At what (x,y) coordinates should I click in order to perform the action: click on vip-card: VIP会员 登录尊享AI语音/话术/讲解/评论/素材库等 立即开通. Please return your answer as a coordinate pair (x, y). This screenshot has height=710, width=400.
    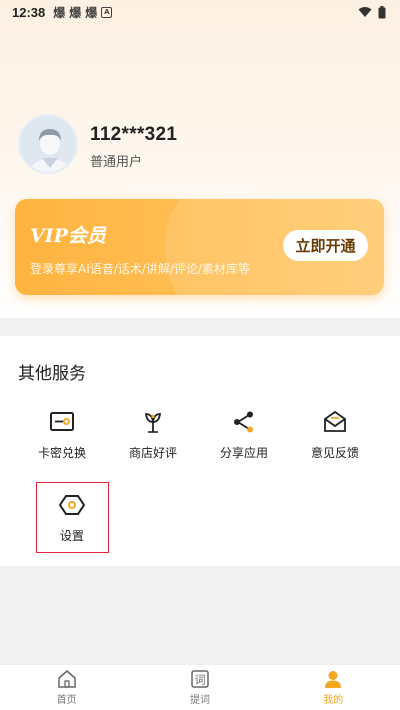
    Looking at the image, I should click on (199, 247).